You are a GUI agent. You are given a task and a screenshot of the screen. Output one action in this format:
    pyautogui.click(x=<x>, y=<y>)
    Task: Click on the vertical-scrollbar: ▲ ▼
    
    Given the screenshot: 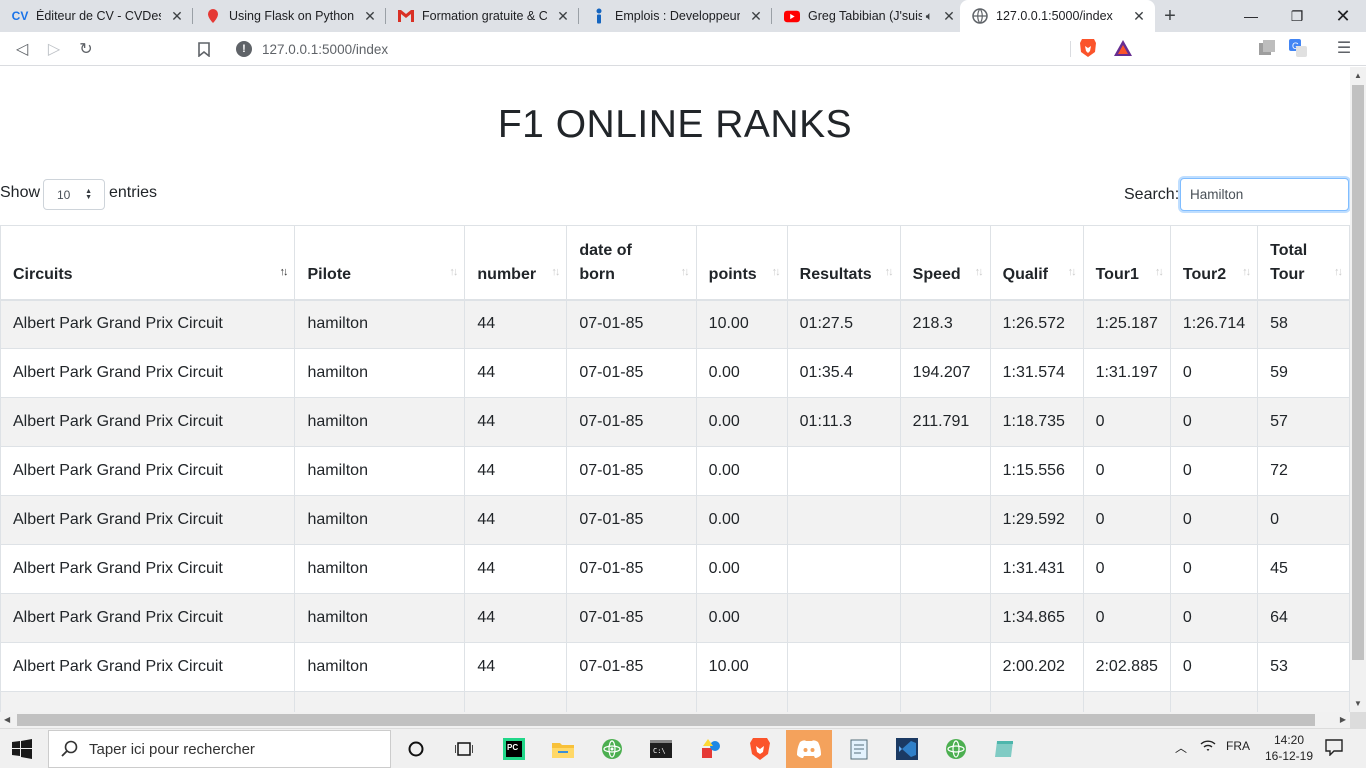 What is the action you would take?
    pyautogui.click(x=1358, y=389)
    